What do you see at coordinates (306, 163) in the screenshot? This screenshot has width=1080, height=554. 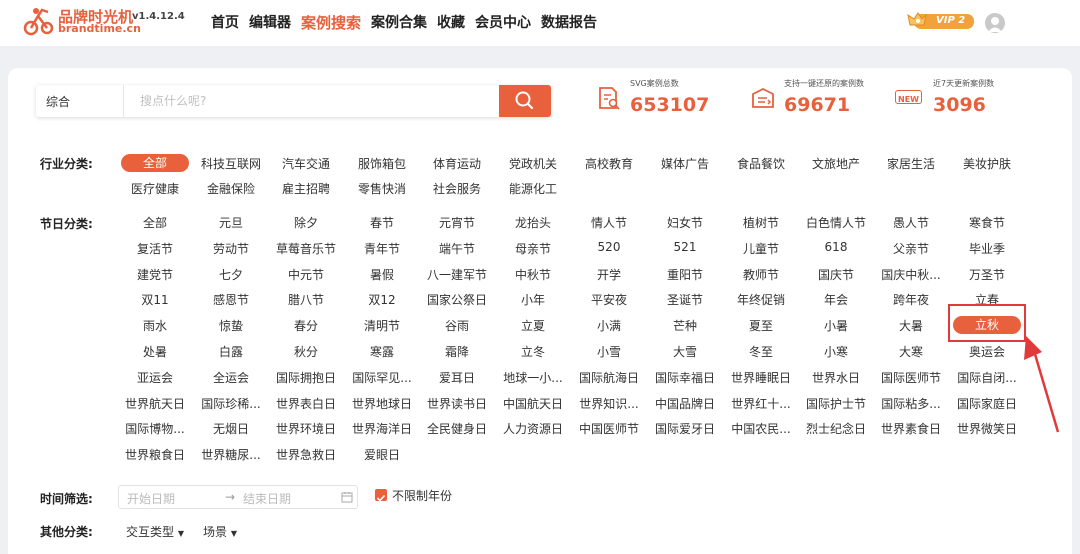 I see `industry-tag: 汽车交通` at bounding box center [306, 163].